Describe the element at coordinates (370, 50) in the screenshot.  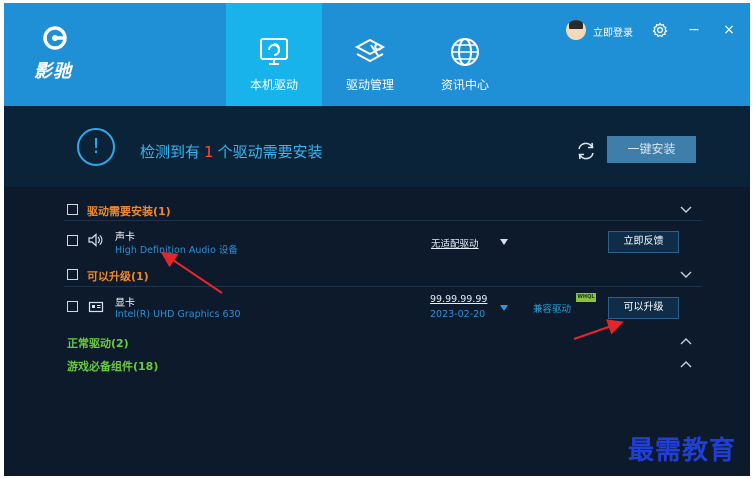
I see `wrench-icon` at that location.